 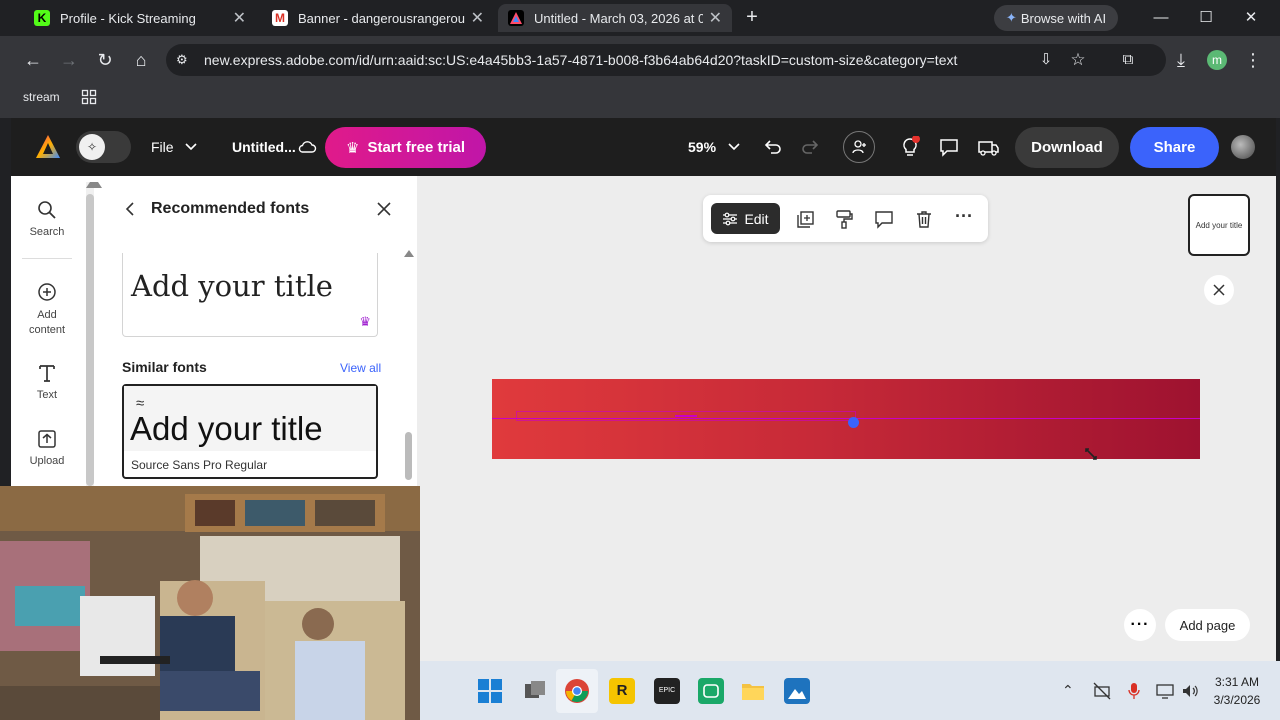 I want to click on menu-kebab-icon: ⋮, so click(x=1253, y=60).